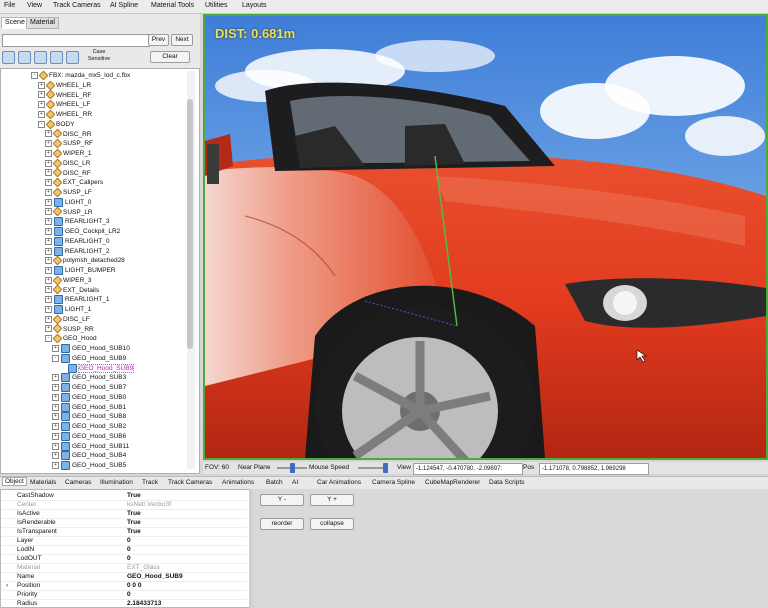 Image resolution: width=768 pixels, height=608 pixels. What do you see at coordinates (250, 548) in the screenshot?
I see `property-scrollbar` at bounding box center [250, 548].